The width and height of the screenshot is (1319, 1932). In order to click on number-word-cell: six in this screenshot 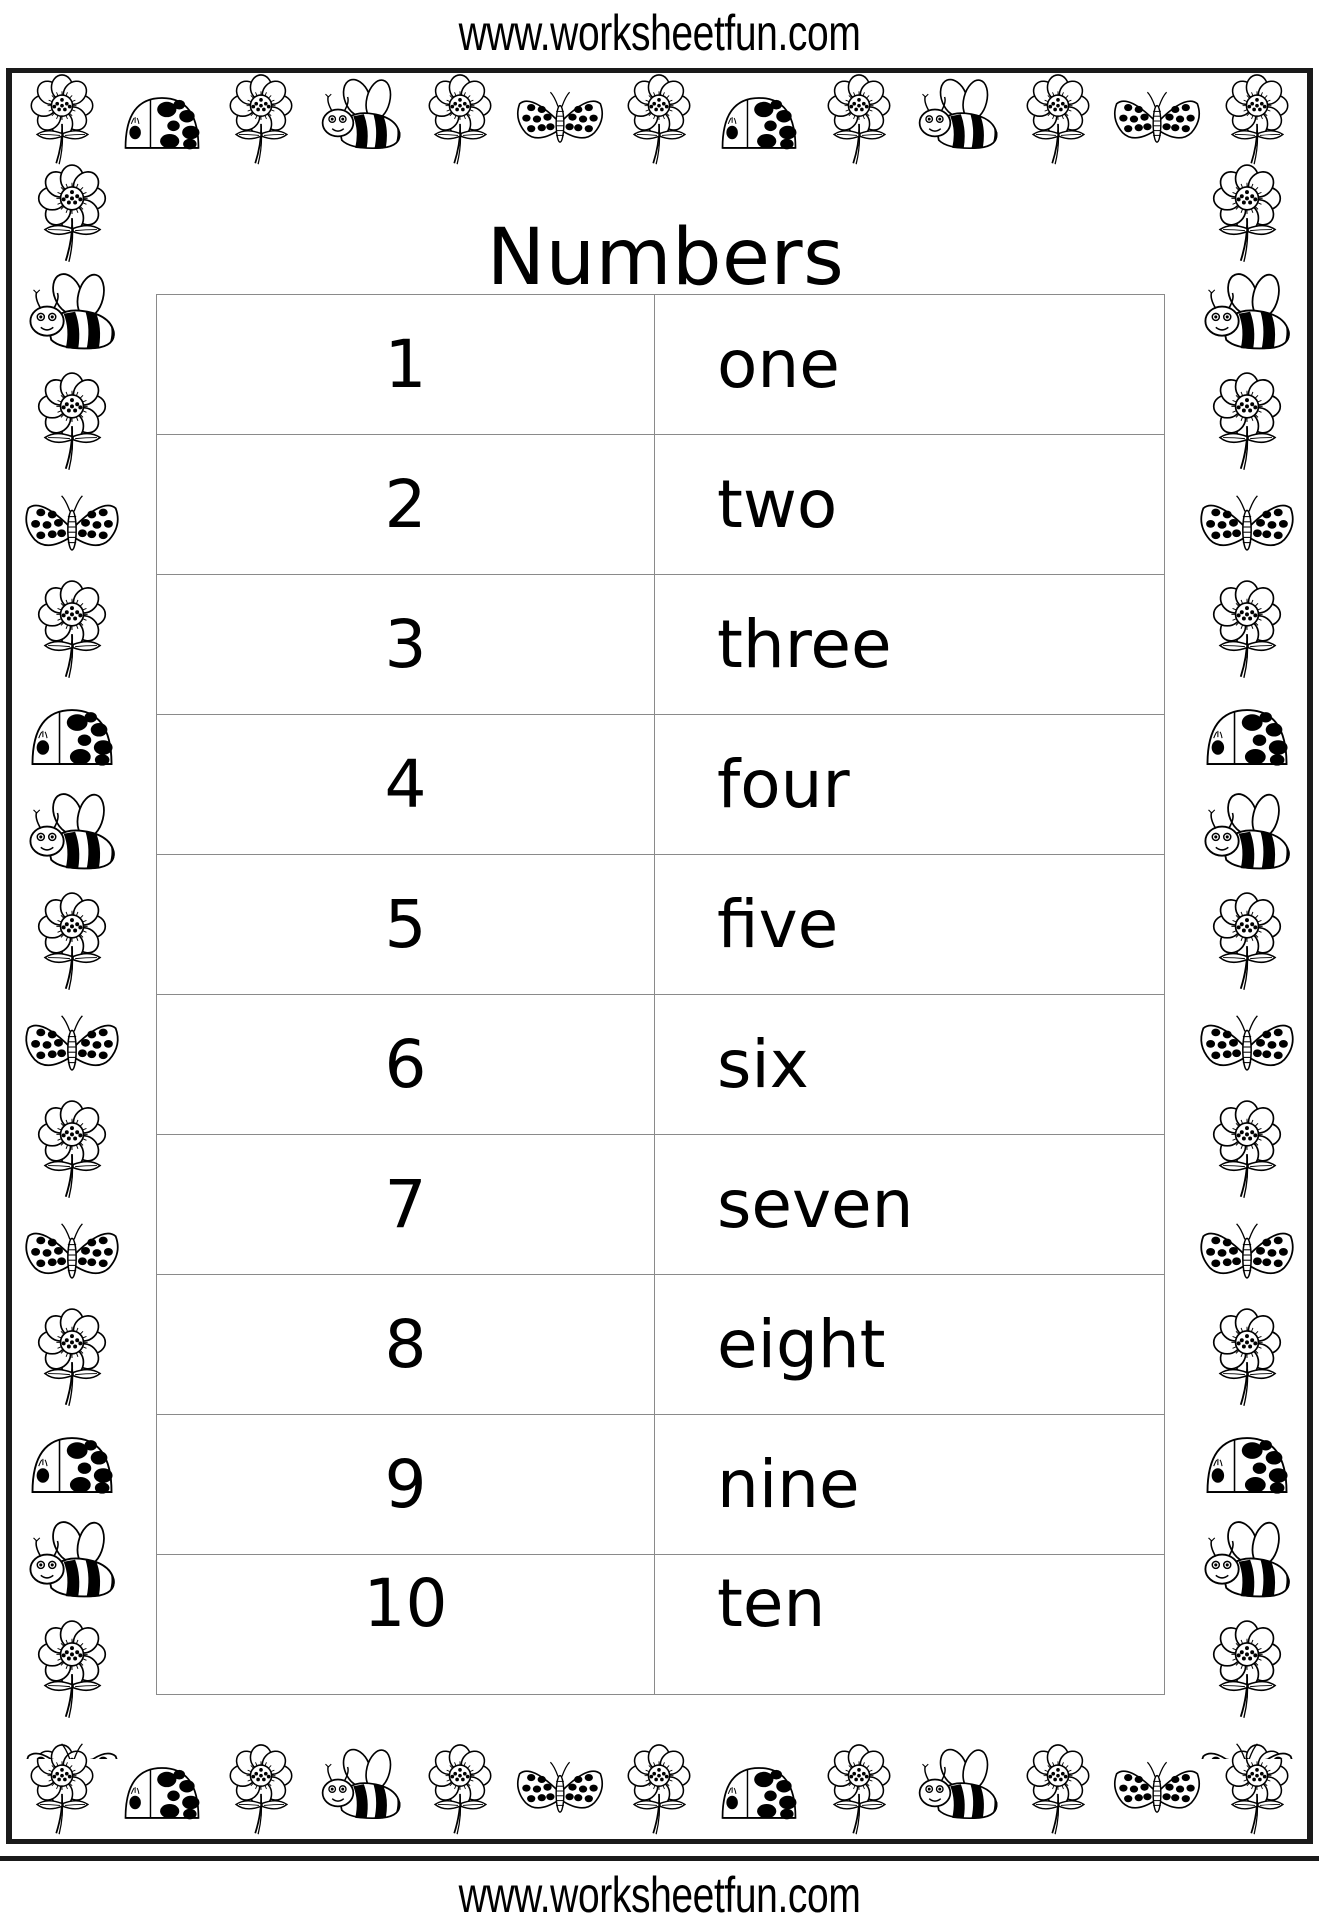, I will do `click(909, 1064)`.